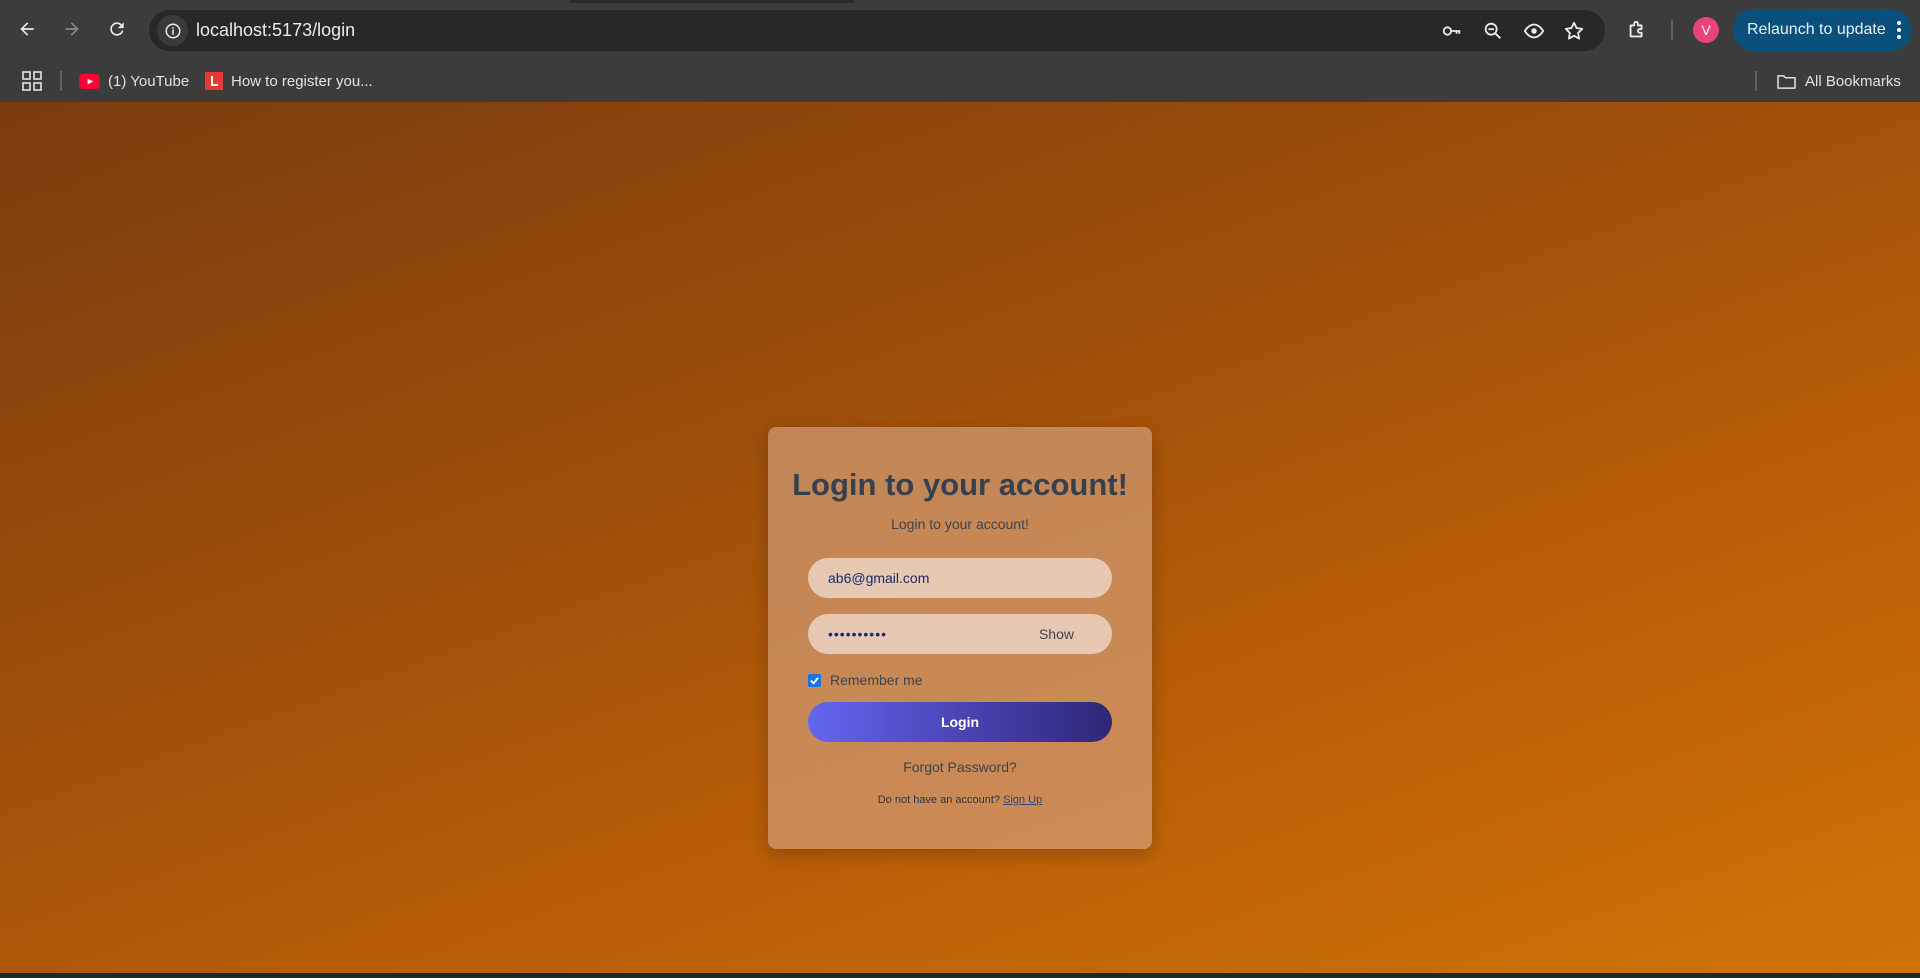 The height and width of the screenshot is (978, 1920). Describe the element at coordinates (1672, 30) in the screenshot. I see `toolbar-divider` at that location.